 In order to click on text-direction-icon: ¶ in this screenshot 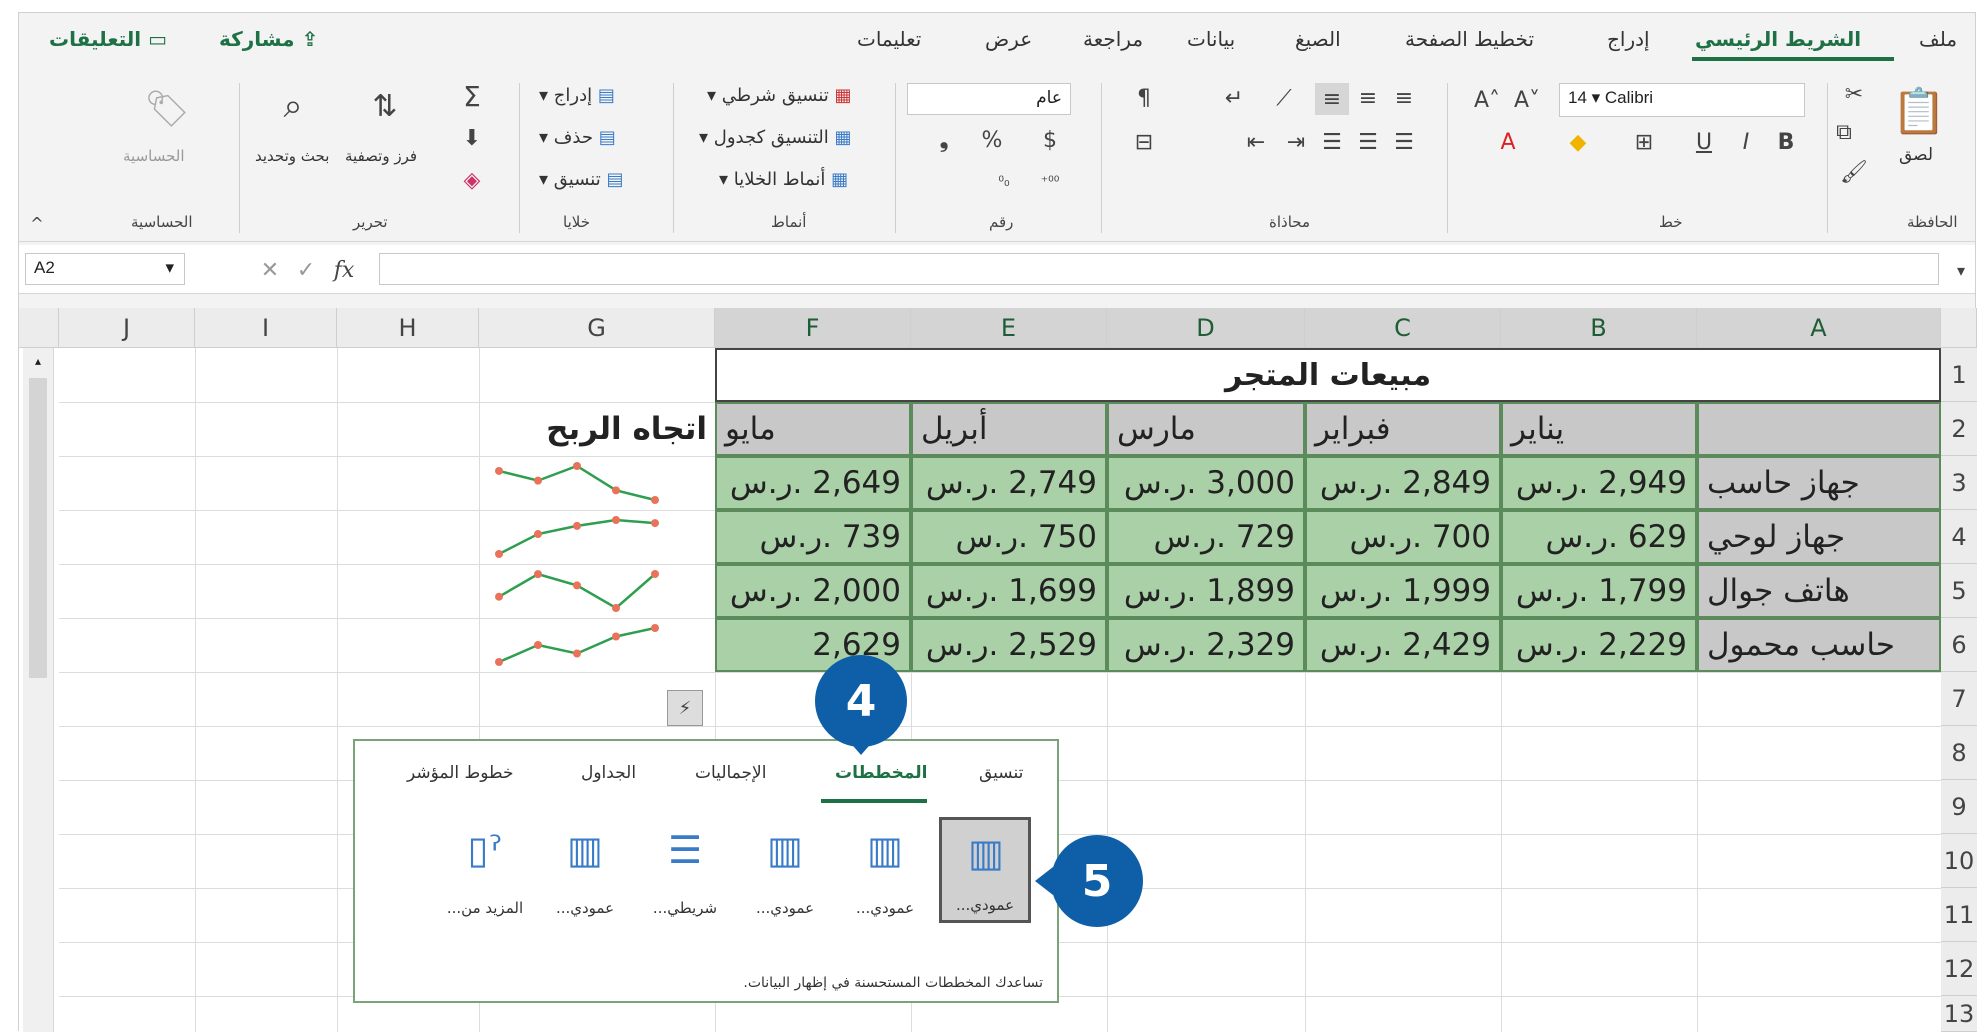, I will do `click(1144, 98)`.